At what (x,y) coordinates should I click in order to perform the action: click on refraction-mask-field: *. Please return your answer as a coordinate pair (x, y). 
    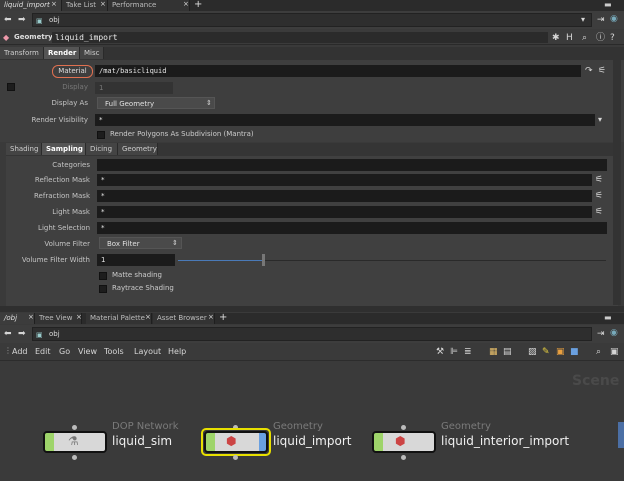
    Looking at the image, I should click on (344, 196).